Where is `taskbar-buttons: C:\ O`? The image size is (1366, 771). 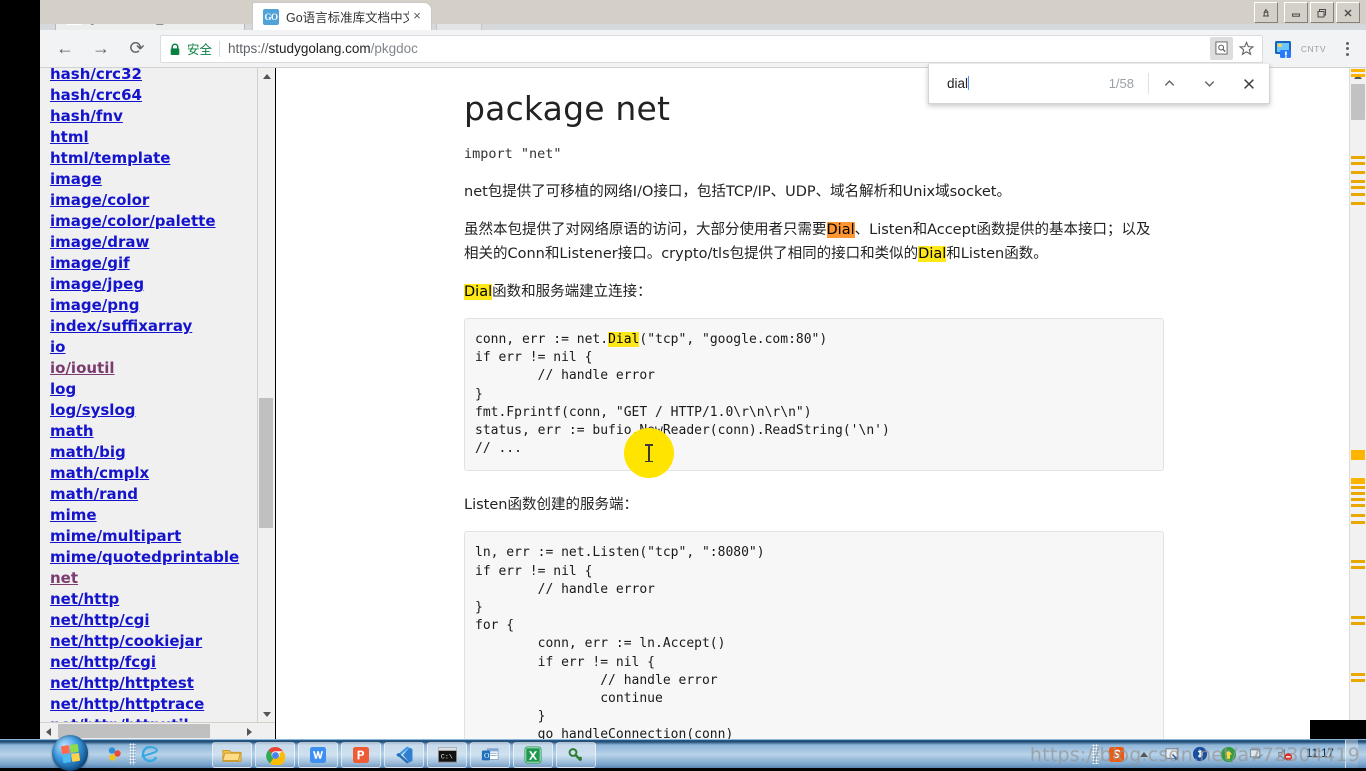
taskbar-buttons: C:\ O is located at coordinates (404, 755).